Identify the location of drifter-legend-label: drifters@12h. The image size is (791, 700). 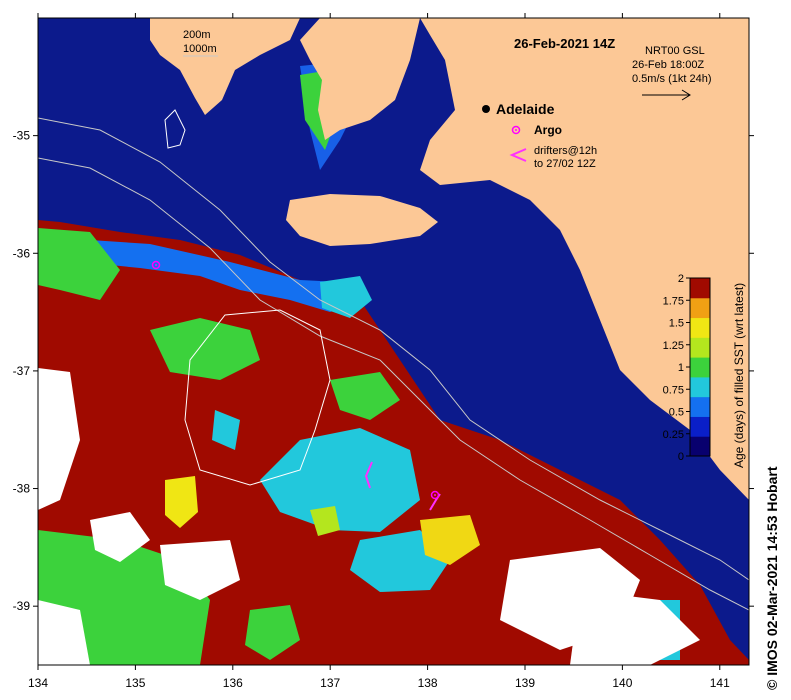
(565, 151).